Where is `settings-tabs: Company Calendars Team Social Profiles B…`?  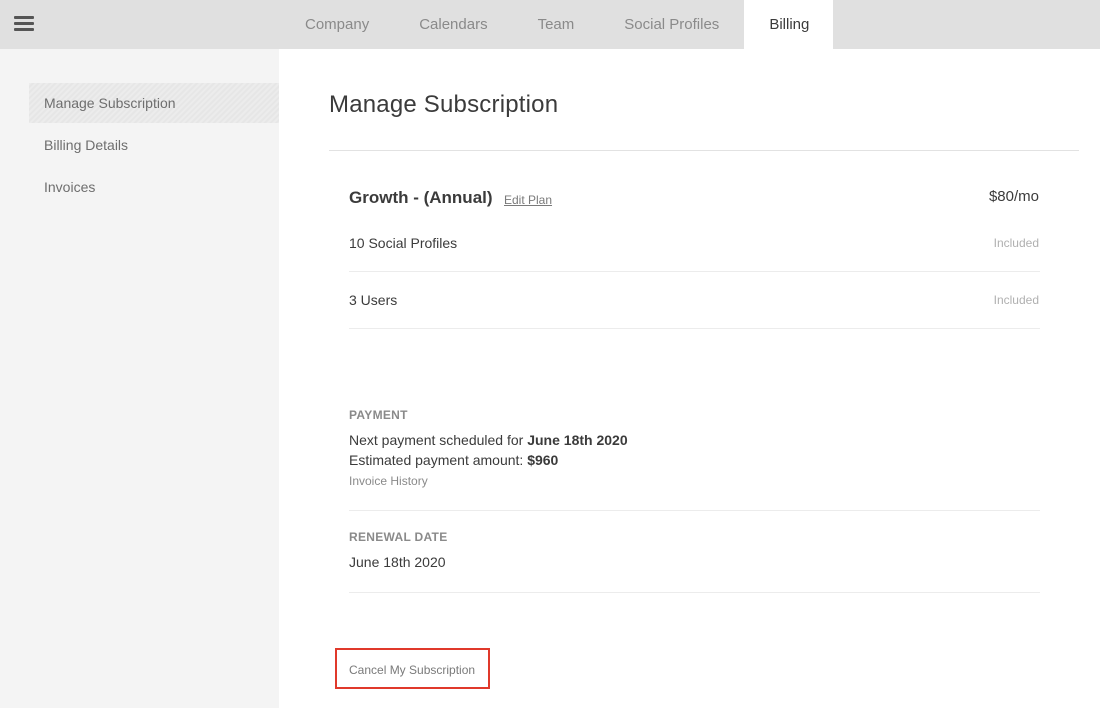 settings-tabs: Company Calendars Team Social Profiles B… is located at coordinates (557, 24).